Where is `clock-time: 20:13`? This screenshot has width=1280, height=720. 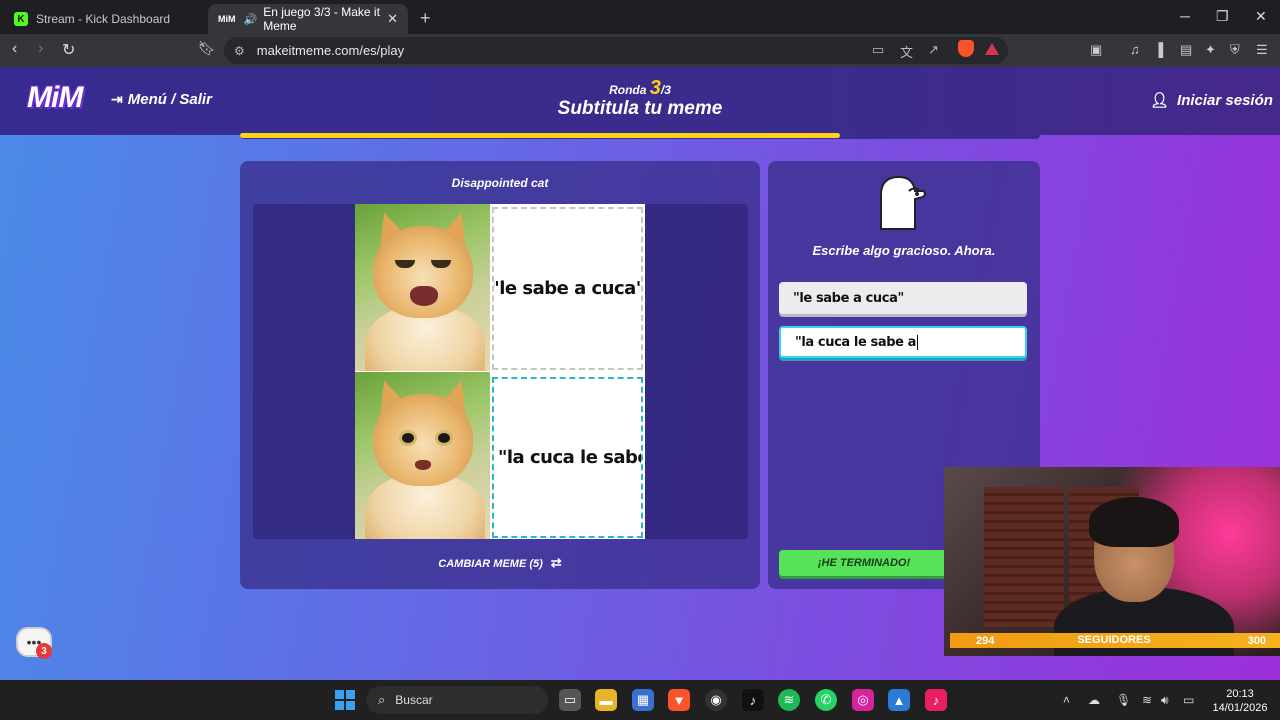
clock-time: 20:13 is located at coordinates (1240, 694).